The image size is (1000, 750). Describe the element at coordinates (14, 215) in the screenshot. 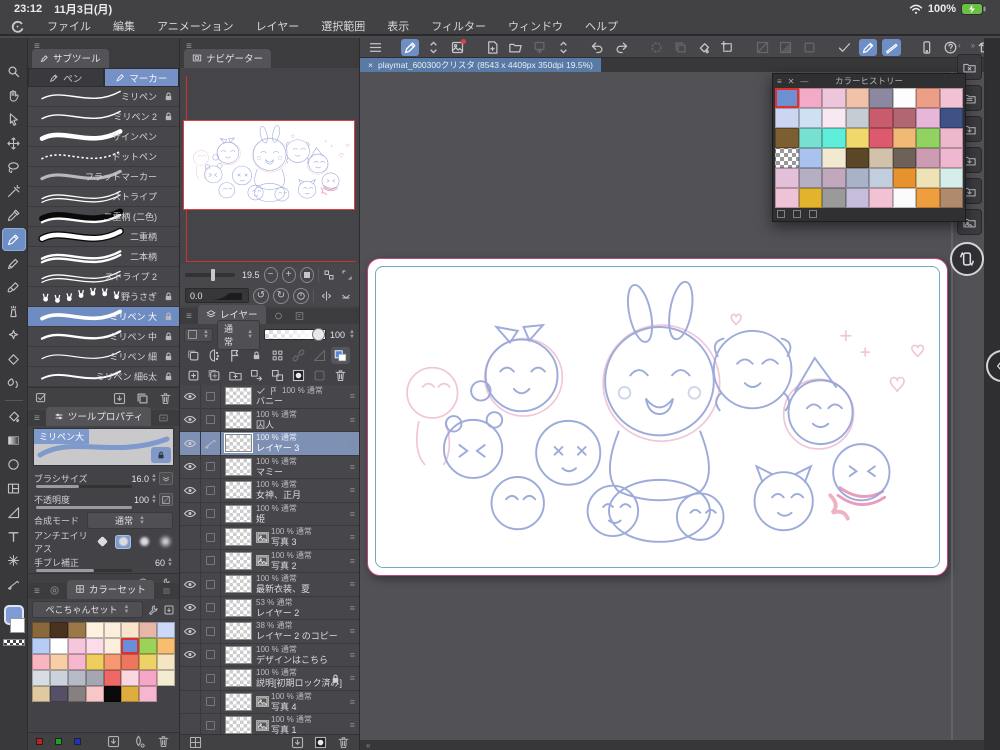

I see `tool-eyedropper` at that location.